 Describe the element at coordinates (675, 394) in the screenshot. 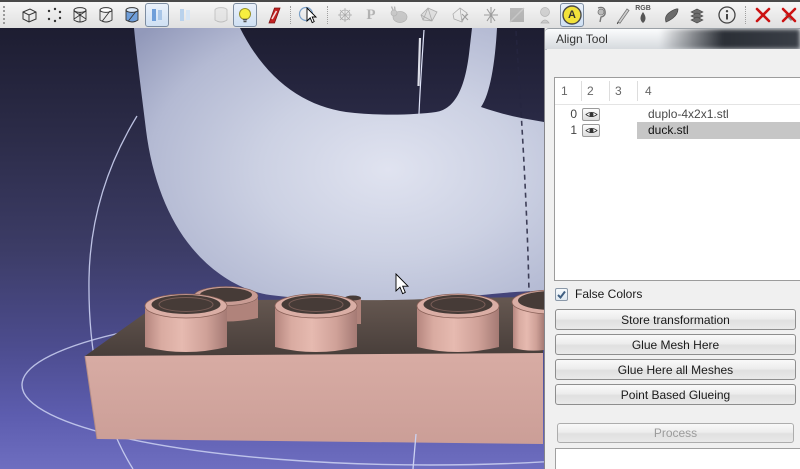

I see `point-based-glueing-button: Point Based Glueing` at that location.